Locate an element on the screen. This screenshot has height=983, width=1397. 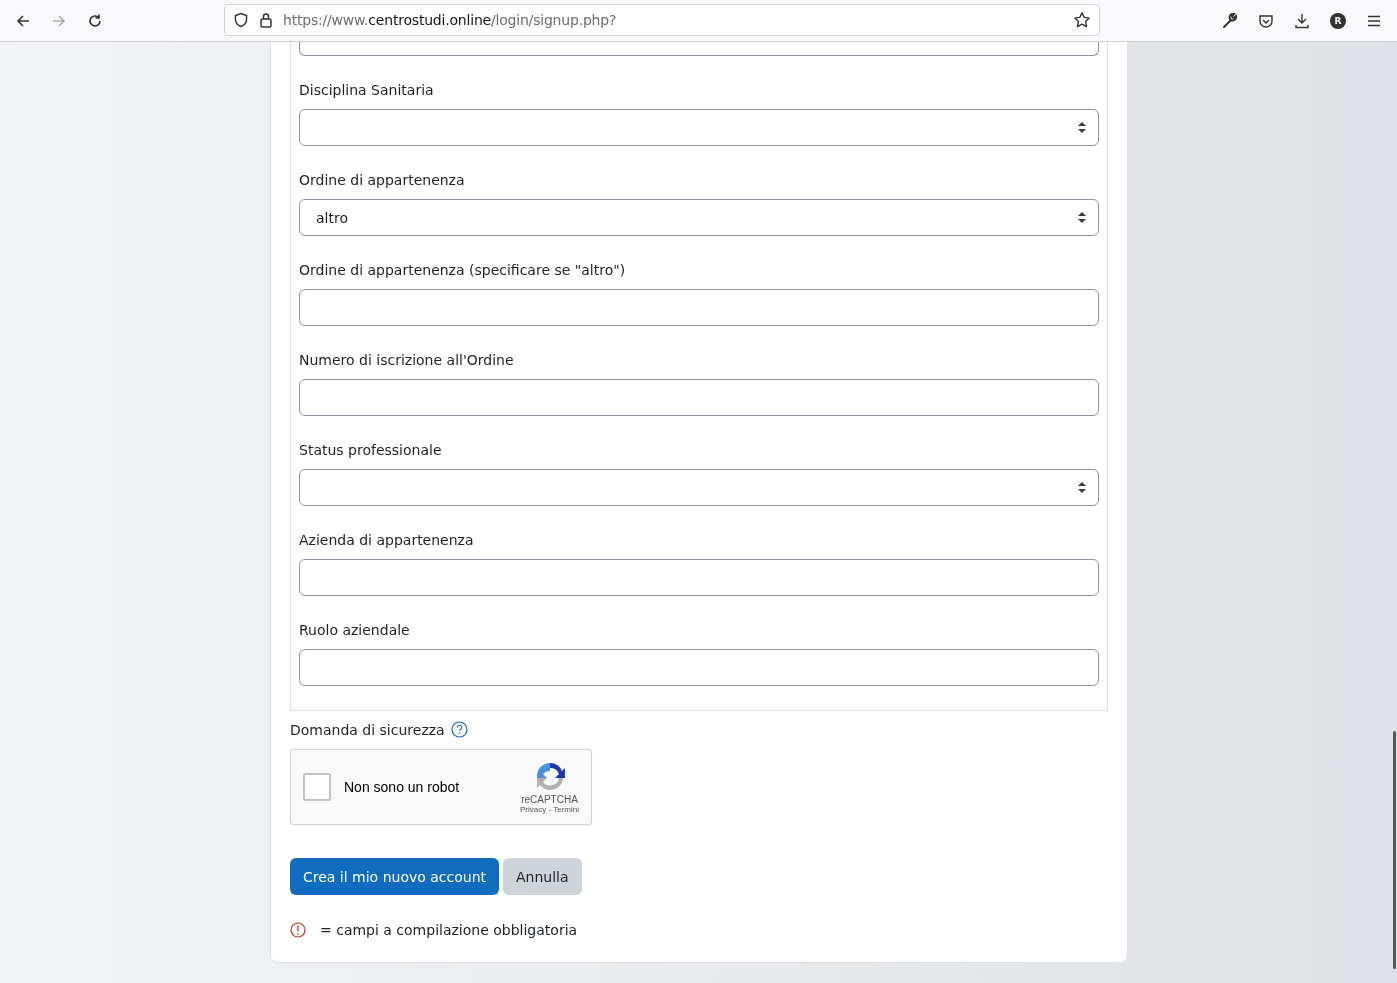
url-text: https://www.centrostudi.online/login/signup.php? is located at coordinates (450, 20).